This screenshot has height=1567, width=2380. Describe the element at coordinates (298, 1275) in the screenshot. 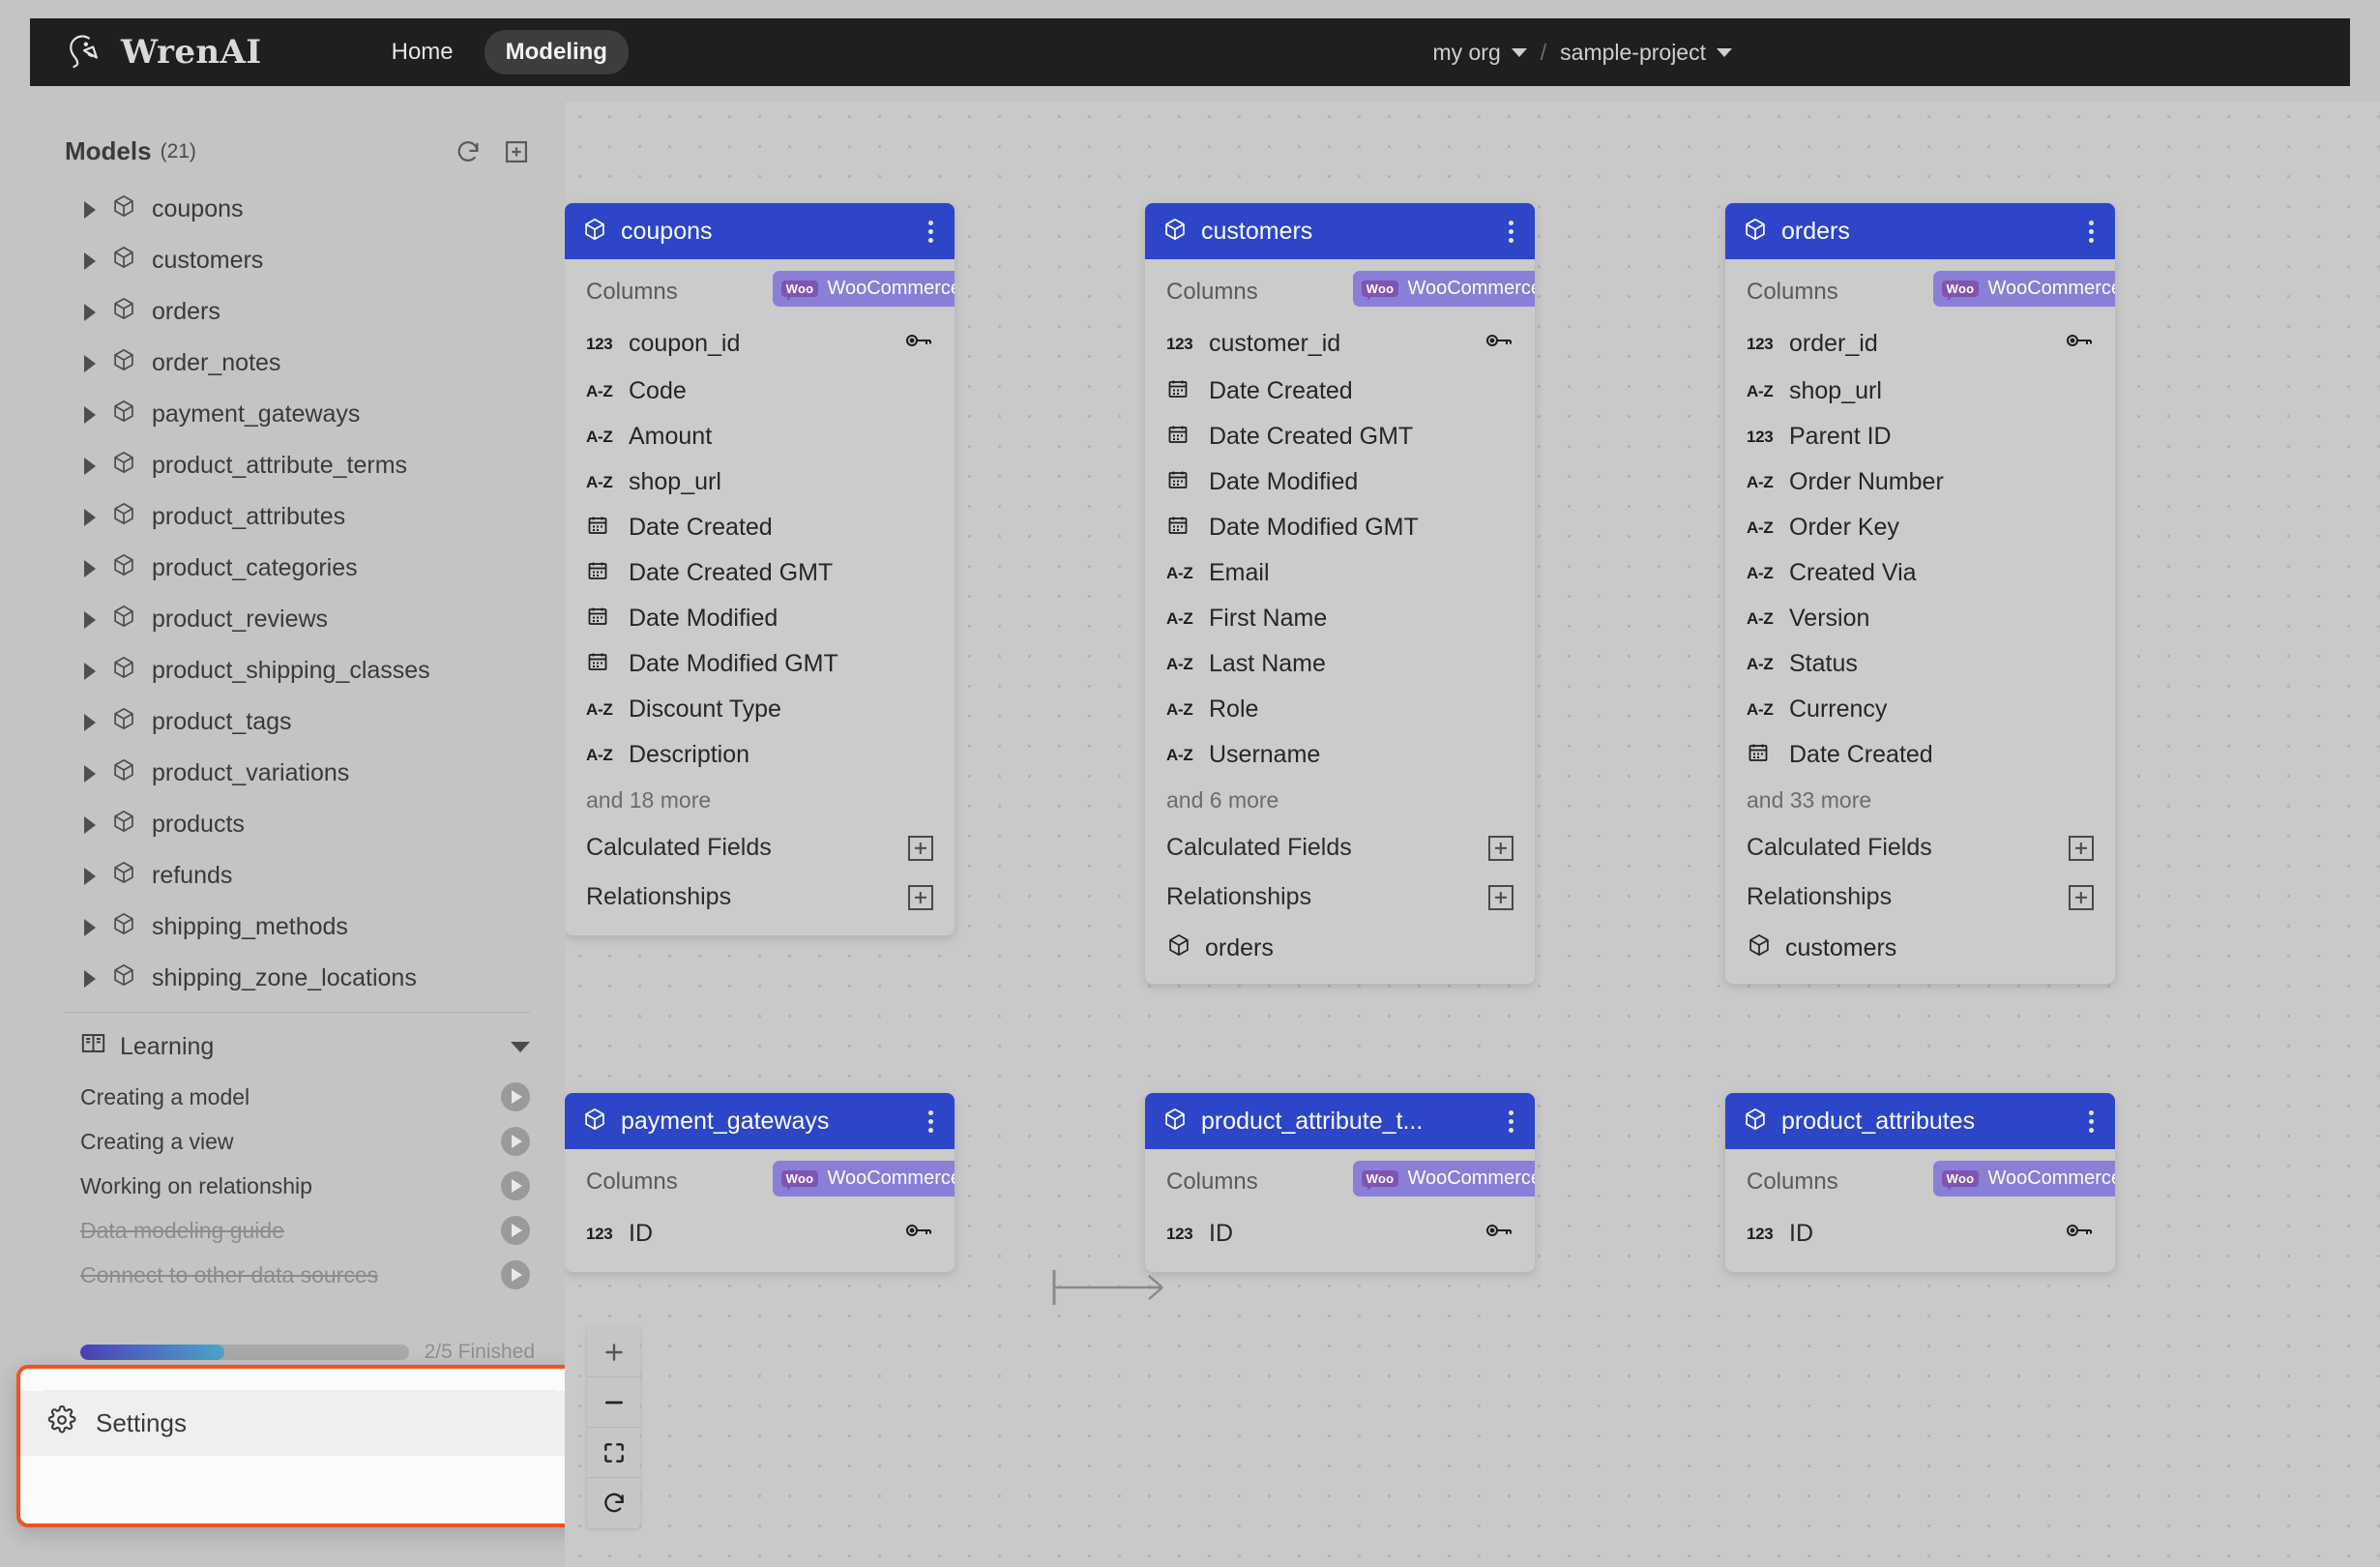

I see `learning-item-4: Connect to other data sources` at that location.